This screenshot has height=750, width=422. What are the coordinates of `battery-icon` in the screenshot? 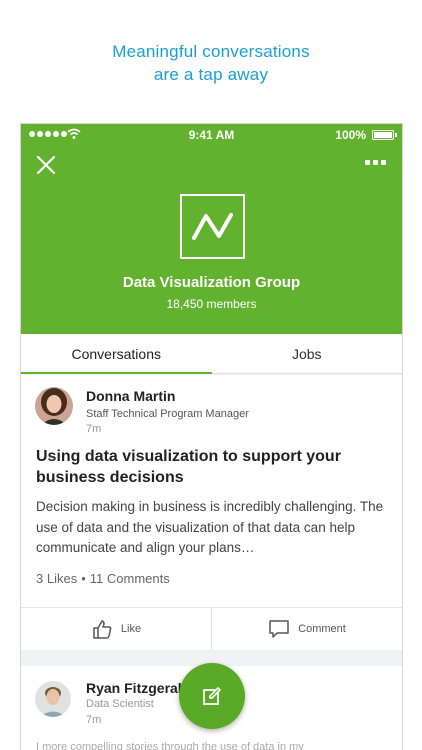 It's located at (384, 135).